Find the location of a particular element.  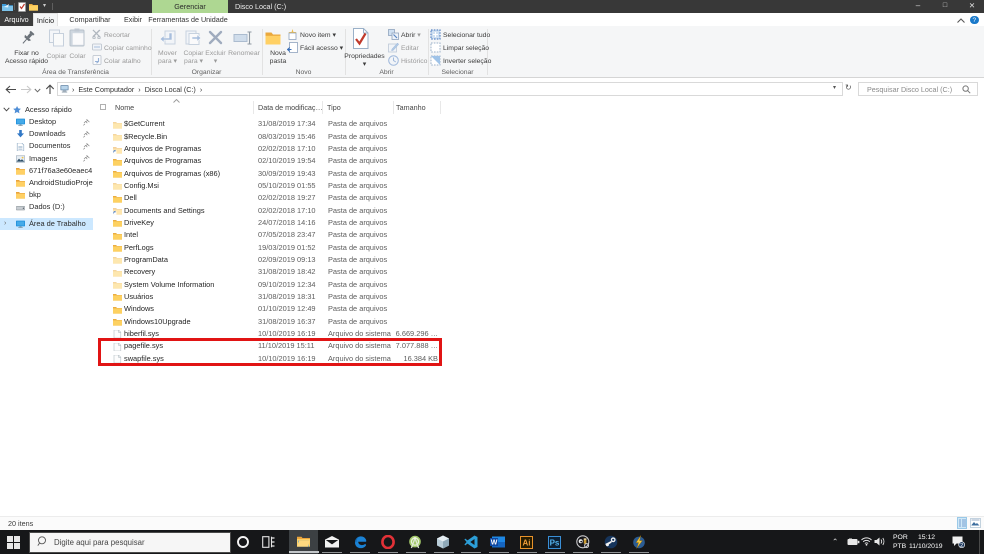

svg-text: 2 is located at coordinates (961, 545).